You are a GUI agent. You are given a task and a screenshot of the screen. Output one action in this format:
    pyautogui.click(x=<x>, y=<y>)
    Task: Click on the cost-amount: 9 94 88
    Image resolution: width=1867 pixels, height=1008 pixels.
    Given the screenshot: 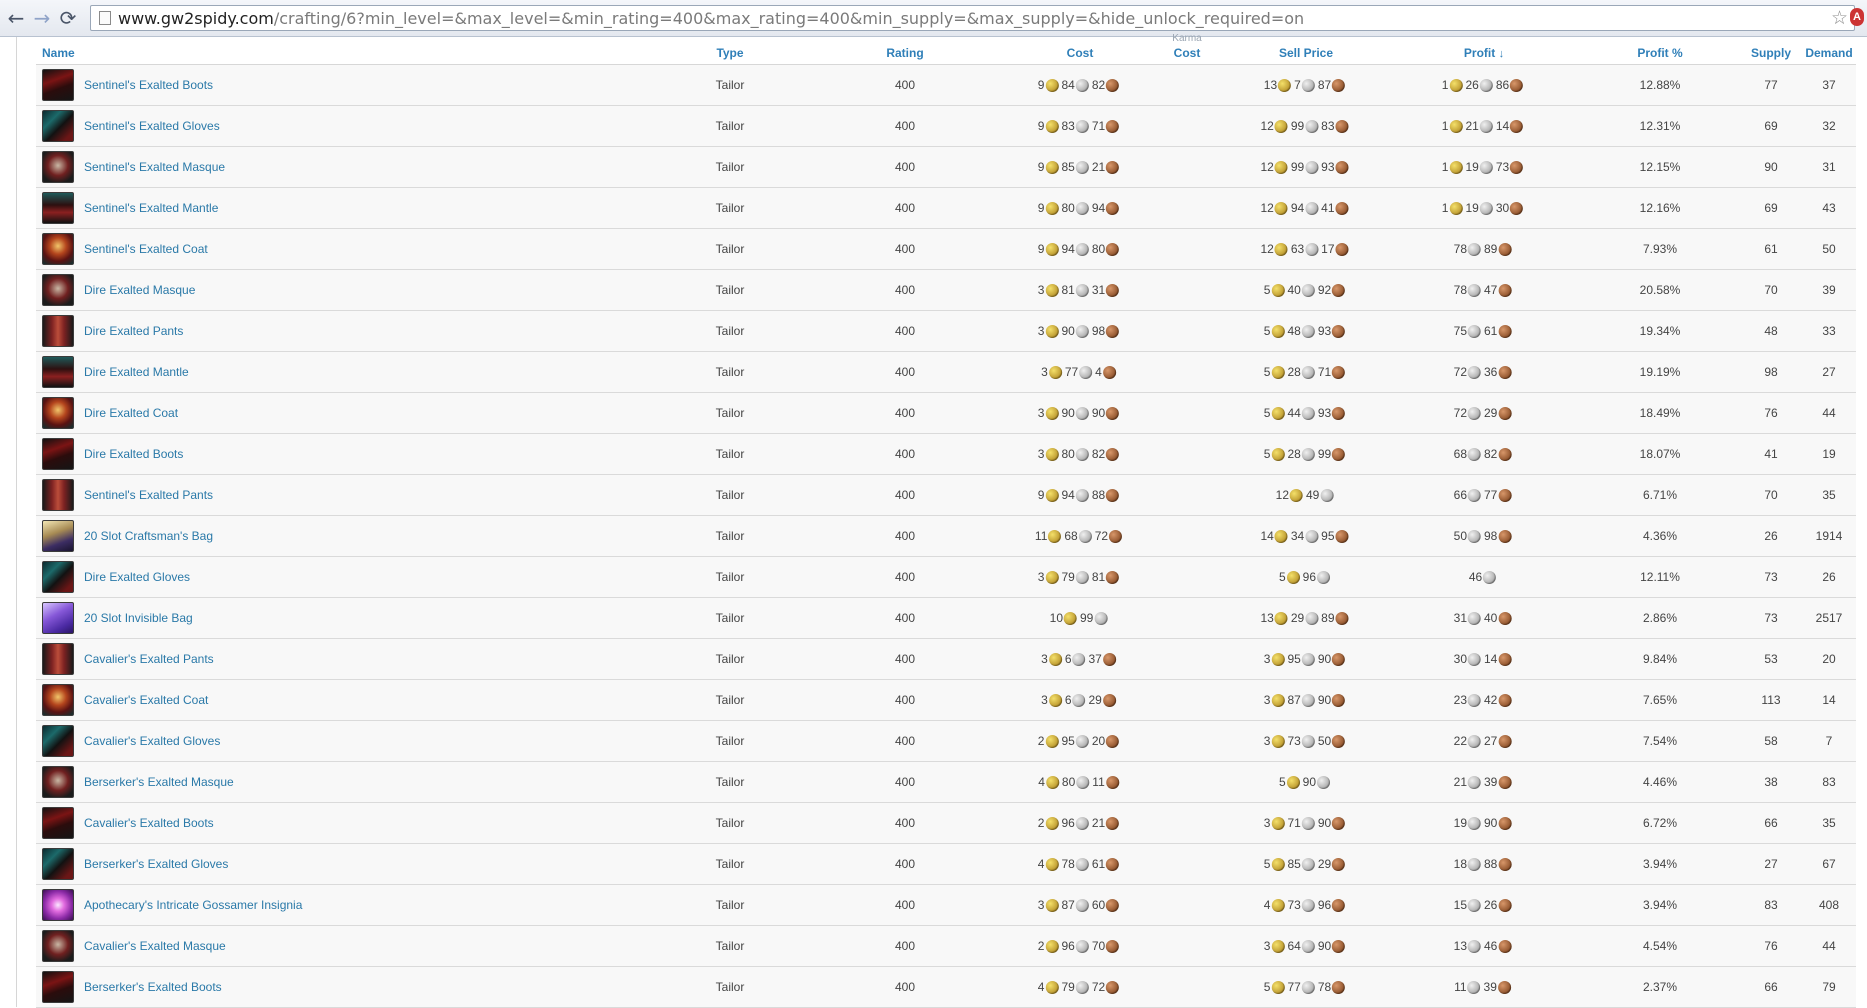 What is the action you would take?
    pyautogui.click(x=1080, y=495)
    